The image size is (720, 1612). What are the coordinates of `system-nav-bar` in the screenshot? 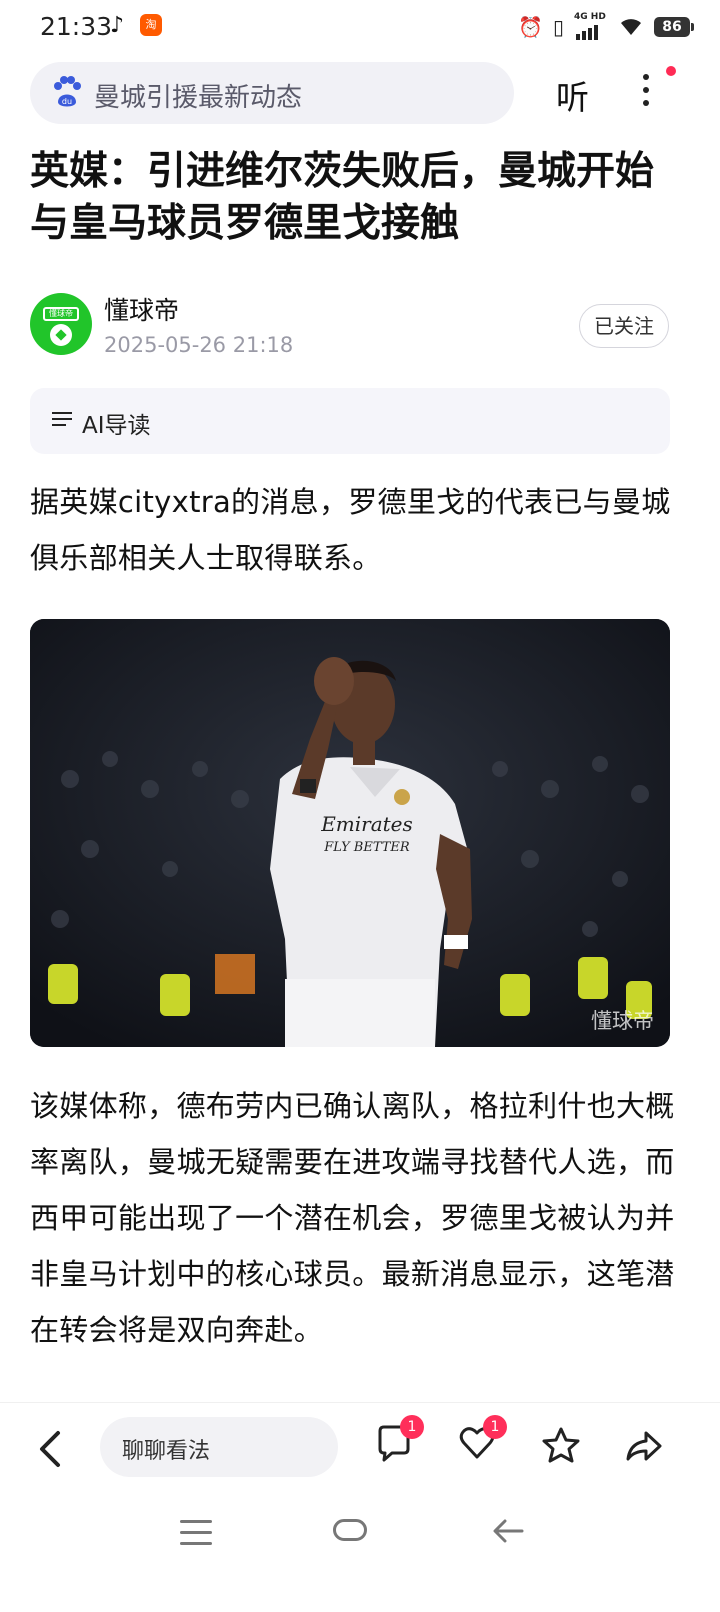 It's located at (360, 1555).